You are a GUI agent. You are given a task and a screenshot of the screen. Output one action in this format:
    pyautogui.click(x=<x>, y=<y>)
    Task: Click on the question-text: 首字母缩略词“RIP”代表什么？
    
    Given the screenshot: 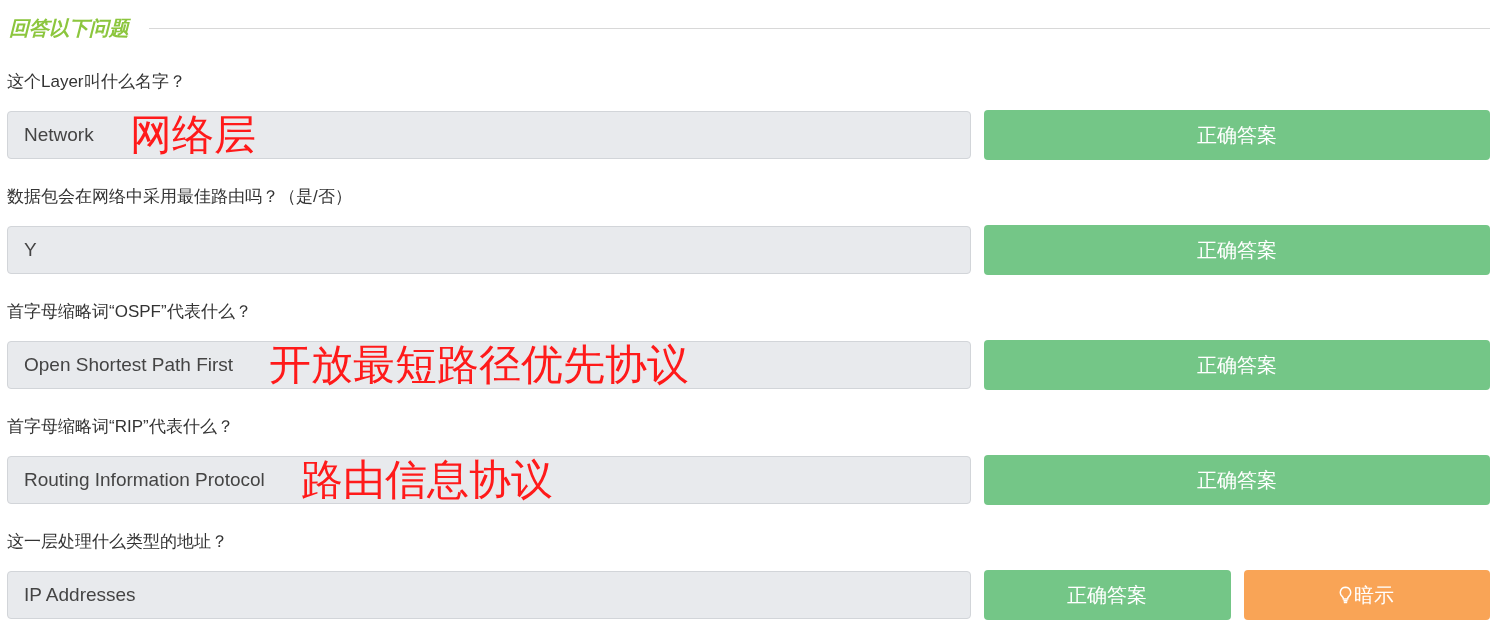 What is the action you would take?
    pyautogui.click(x=121, y=427)
    